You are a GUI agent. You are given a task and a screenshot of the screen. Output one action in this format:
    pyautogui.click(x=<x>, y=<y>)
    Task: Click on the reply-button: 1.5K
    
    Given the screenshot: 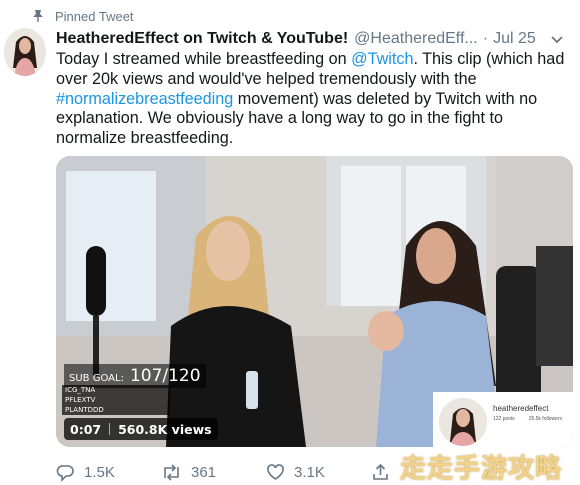 What is the action you would take?
    pyautogui.click(x=108, y=472)
    